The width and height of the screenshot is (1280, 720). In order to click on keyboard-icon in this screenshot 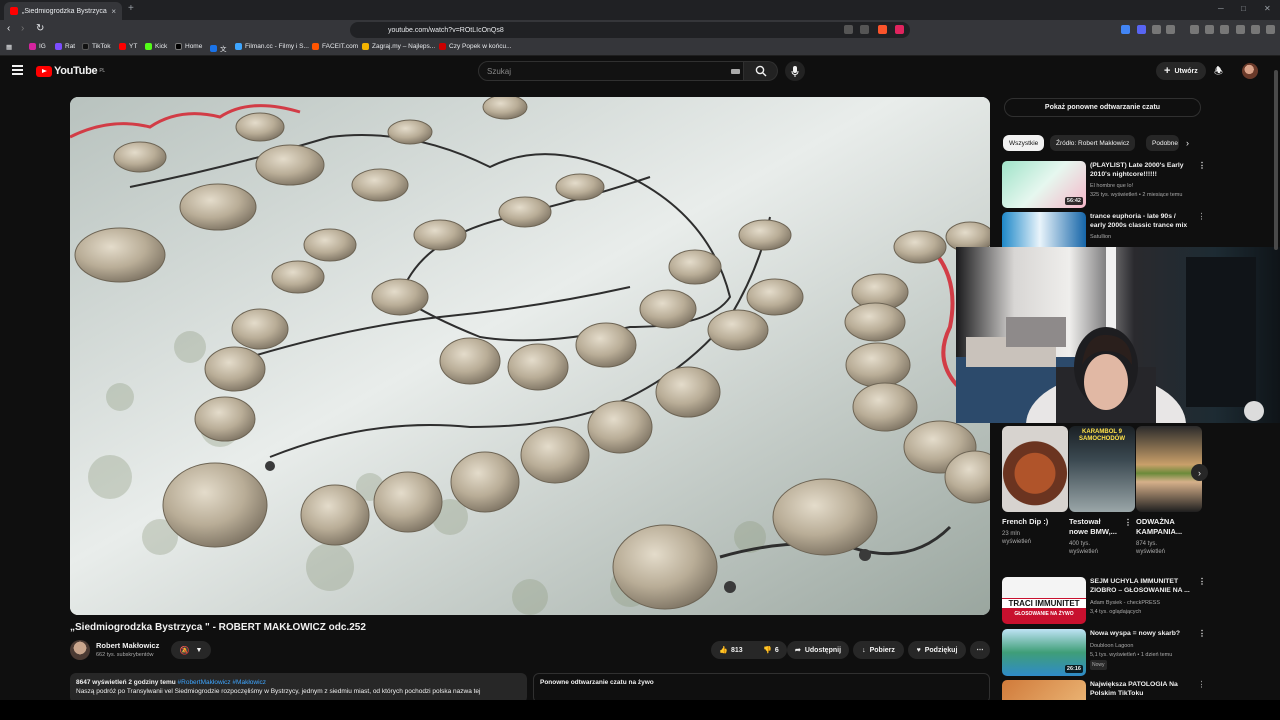, I will do `click(735, 71)`.